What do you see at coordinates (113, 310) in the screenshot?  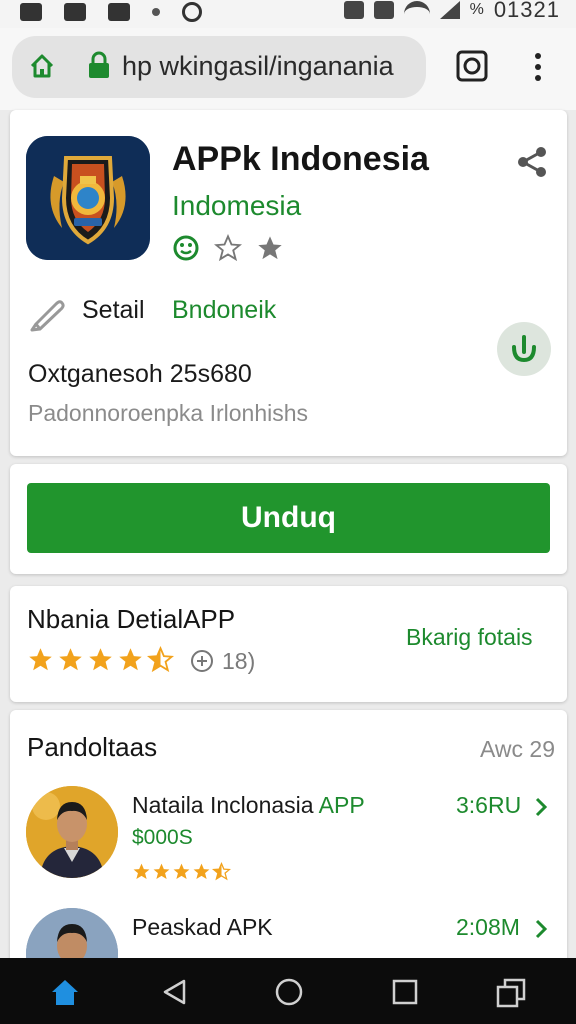 I see `detail-label: Setail` at bounding box center [113, 310].